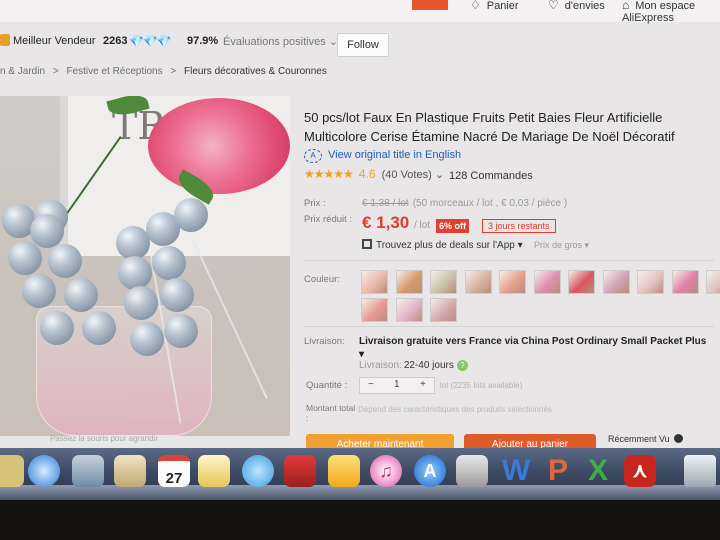 Image resolution: width=720 pixels, height=540 pixels. What do you see at coordinates (475, 6) in the screenshot?
I see `cart-icon: ♢` at bounding box center [475, 6].